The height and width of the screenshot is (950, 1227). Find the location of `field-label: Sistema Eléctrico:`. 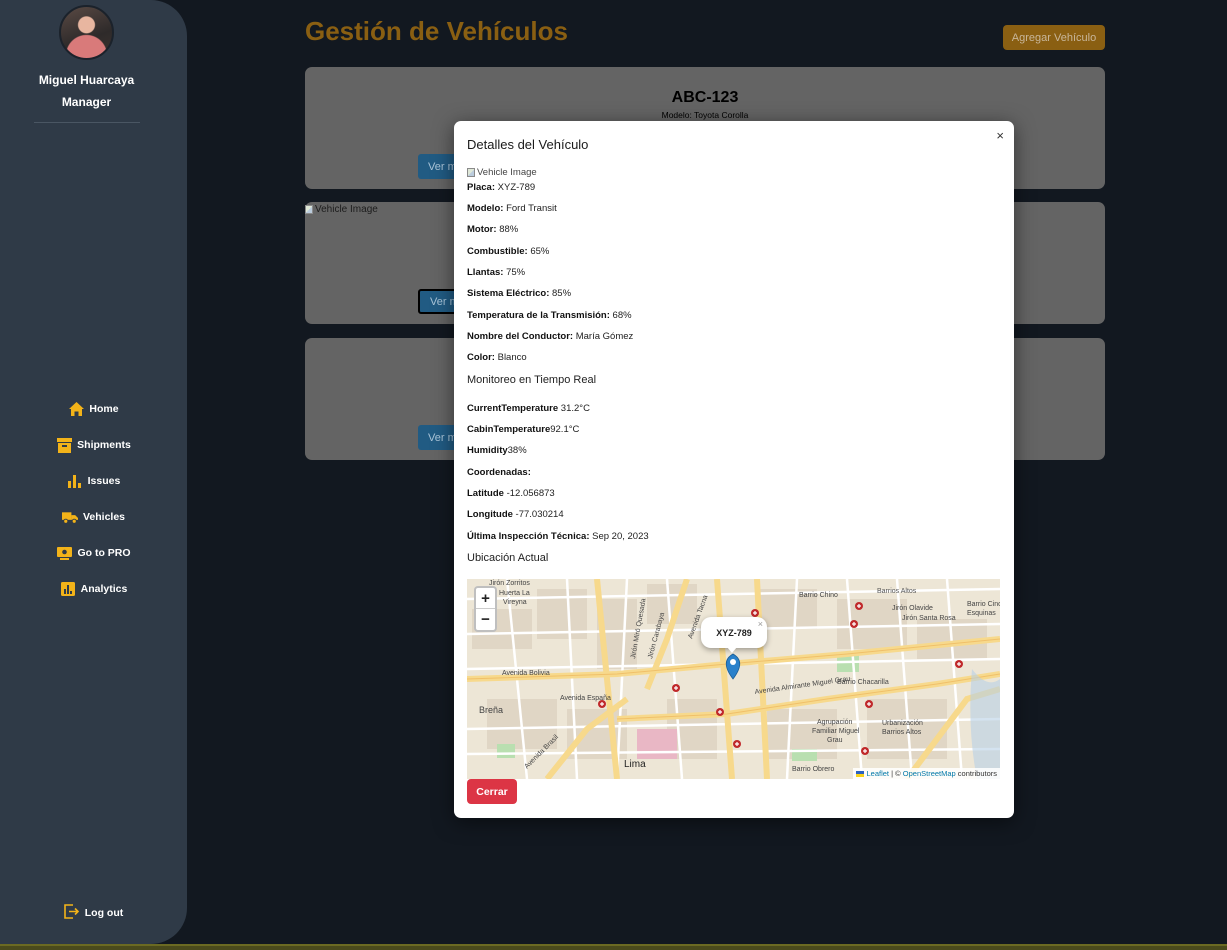

field-label: Sistema Eléctrico: is located at coordinates (508, 293).